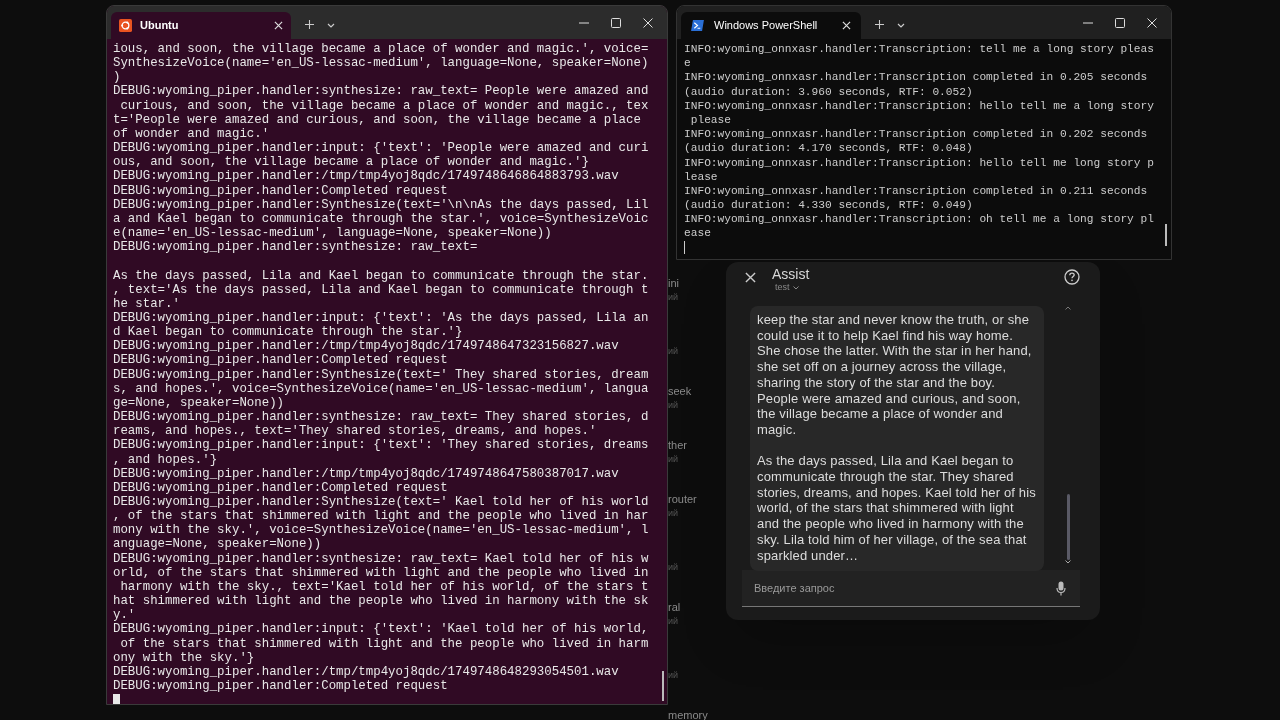 This screenshot has width=1280, height=720. What do you see at coordinates (351, 162) in the screenshot?
I see `terminal-line: ous, and soon, the village became a place of wonder and magic.'}` at bounding box center [351, 162].